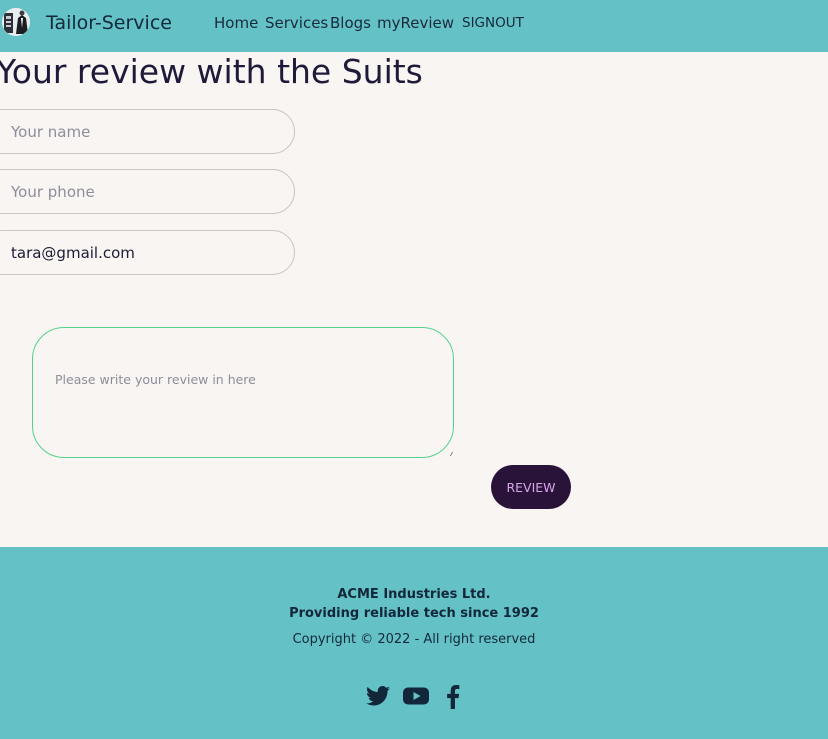 This screenshot has height=739, width=828. What do you see at coordinates (296, 23) in the screenshot?
I see `nav-link-services: Services` at bounding box center [296, 23].